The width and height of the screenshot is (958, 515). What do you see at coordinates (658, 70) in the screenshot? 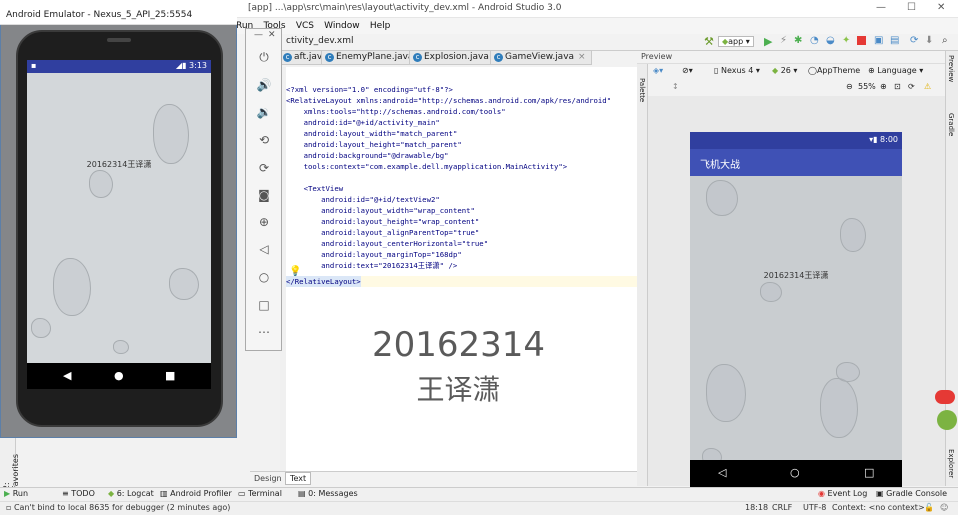
I see `layers-icon: ◈▾` at bounding box center [658, 70].